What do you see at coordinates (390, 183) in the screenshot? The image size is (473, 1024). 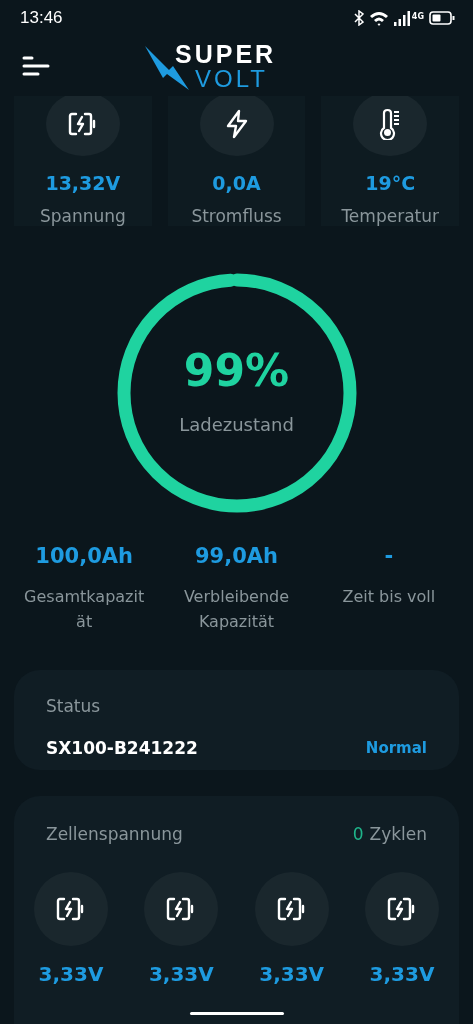 I see `metric-value: 19°C` at bounding box center [390, 183].